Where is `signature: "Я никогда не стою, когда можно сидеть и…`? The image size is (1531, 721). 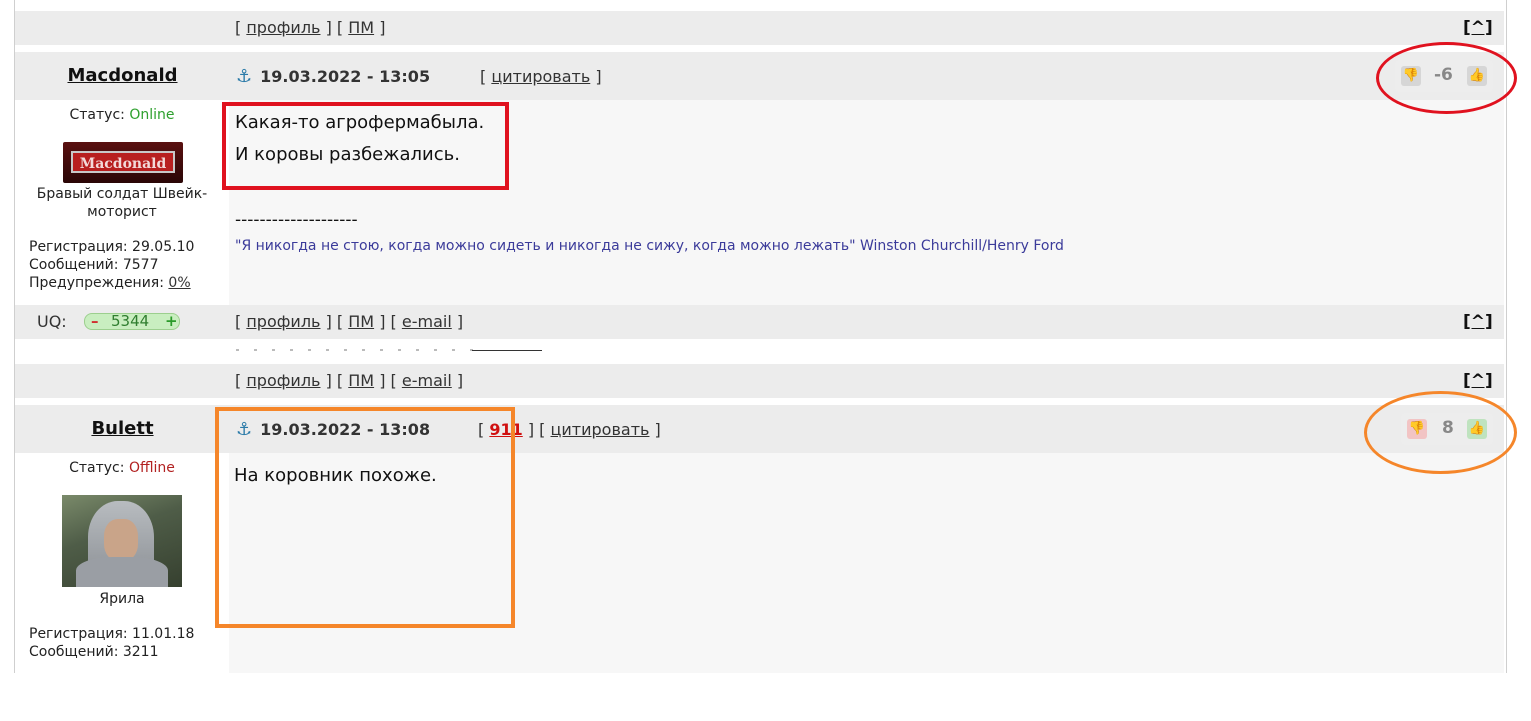 signature: "Я никогда не стою, когда можно сидеть и… is located at coordinates (649, 246).